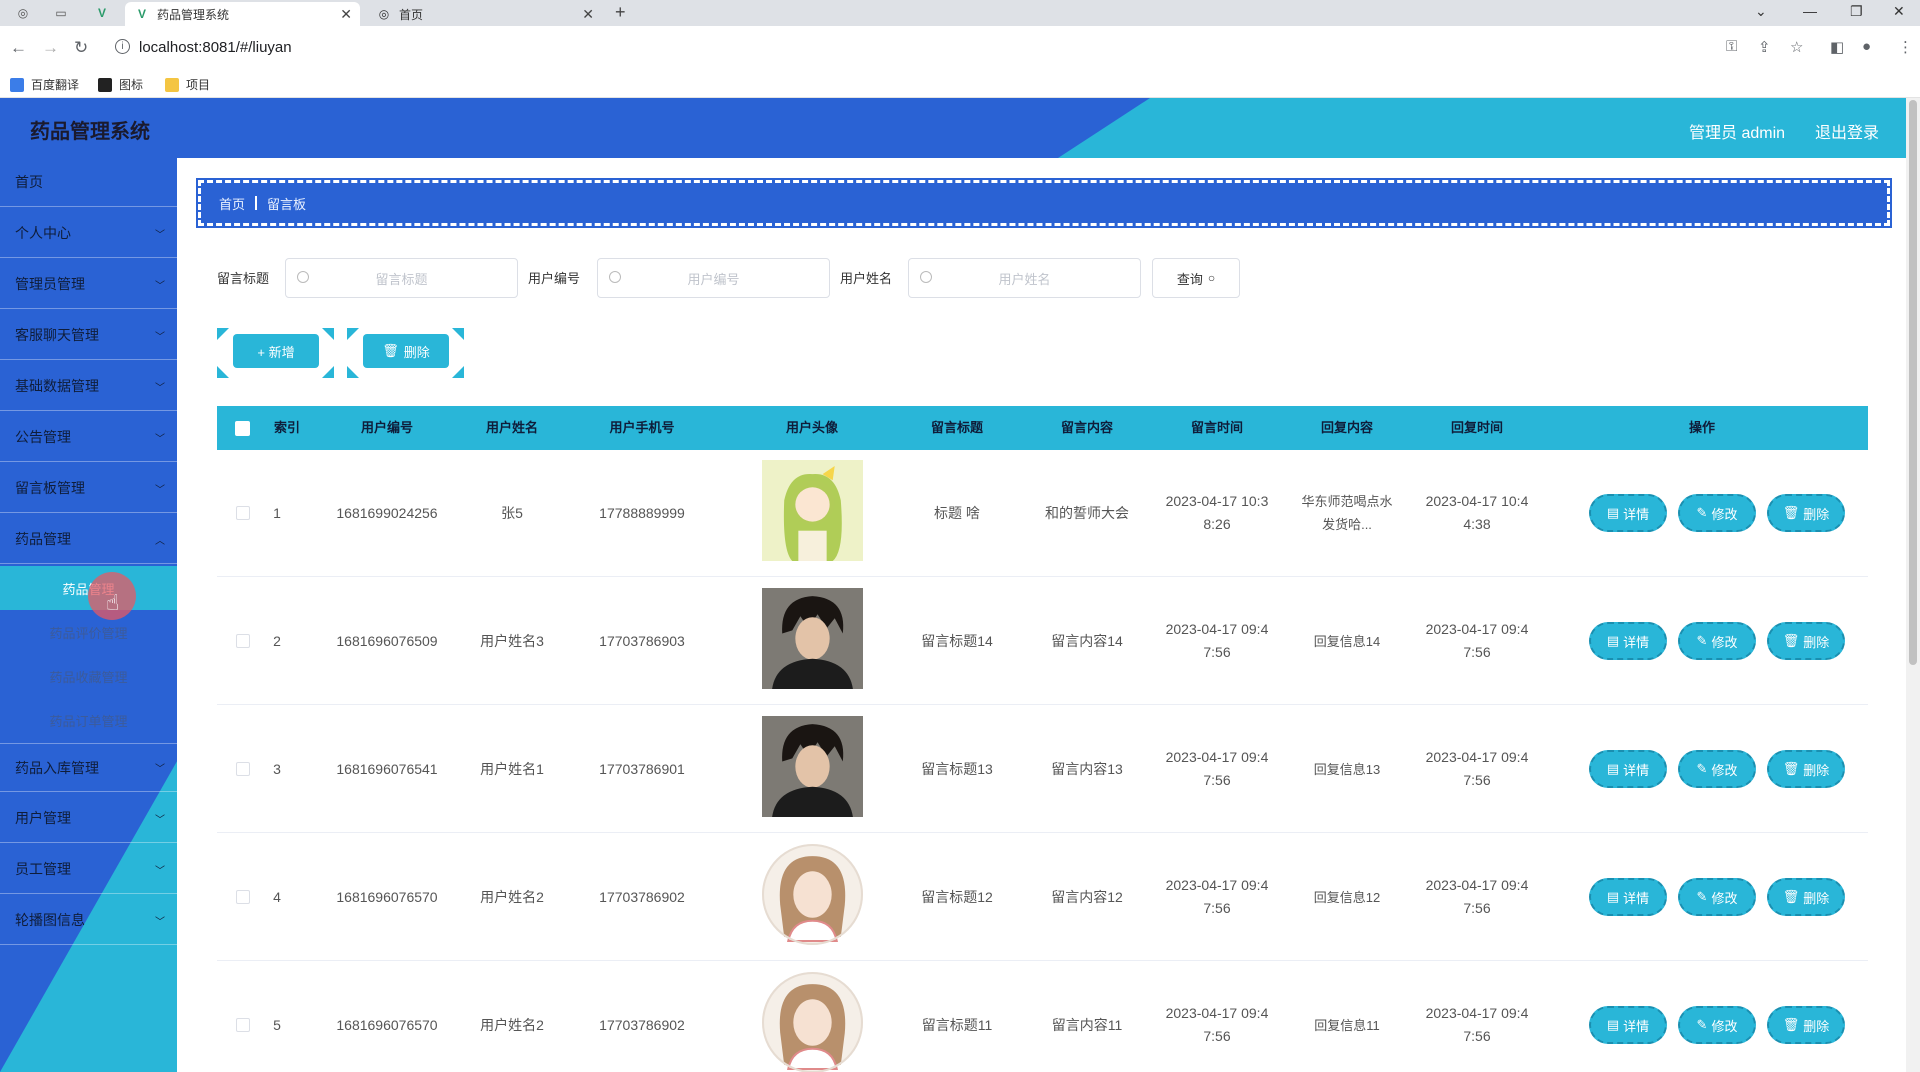  I want to click on forward-icon: →, so click(50, 48).